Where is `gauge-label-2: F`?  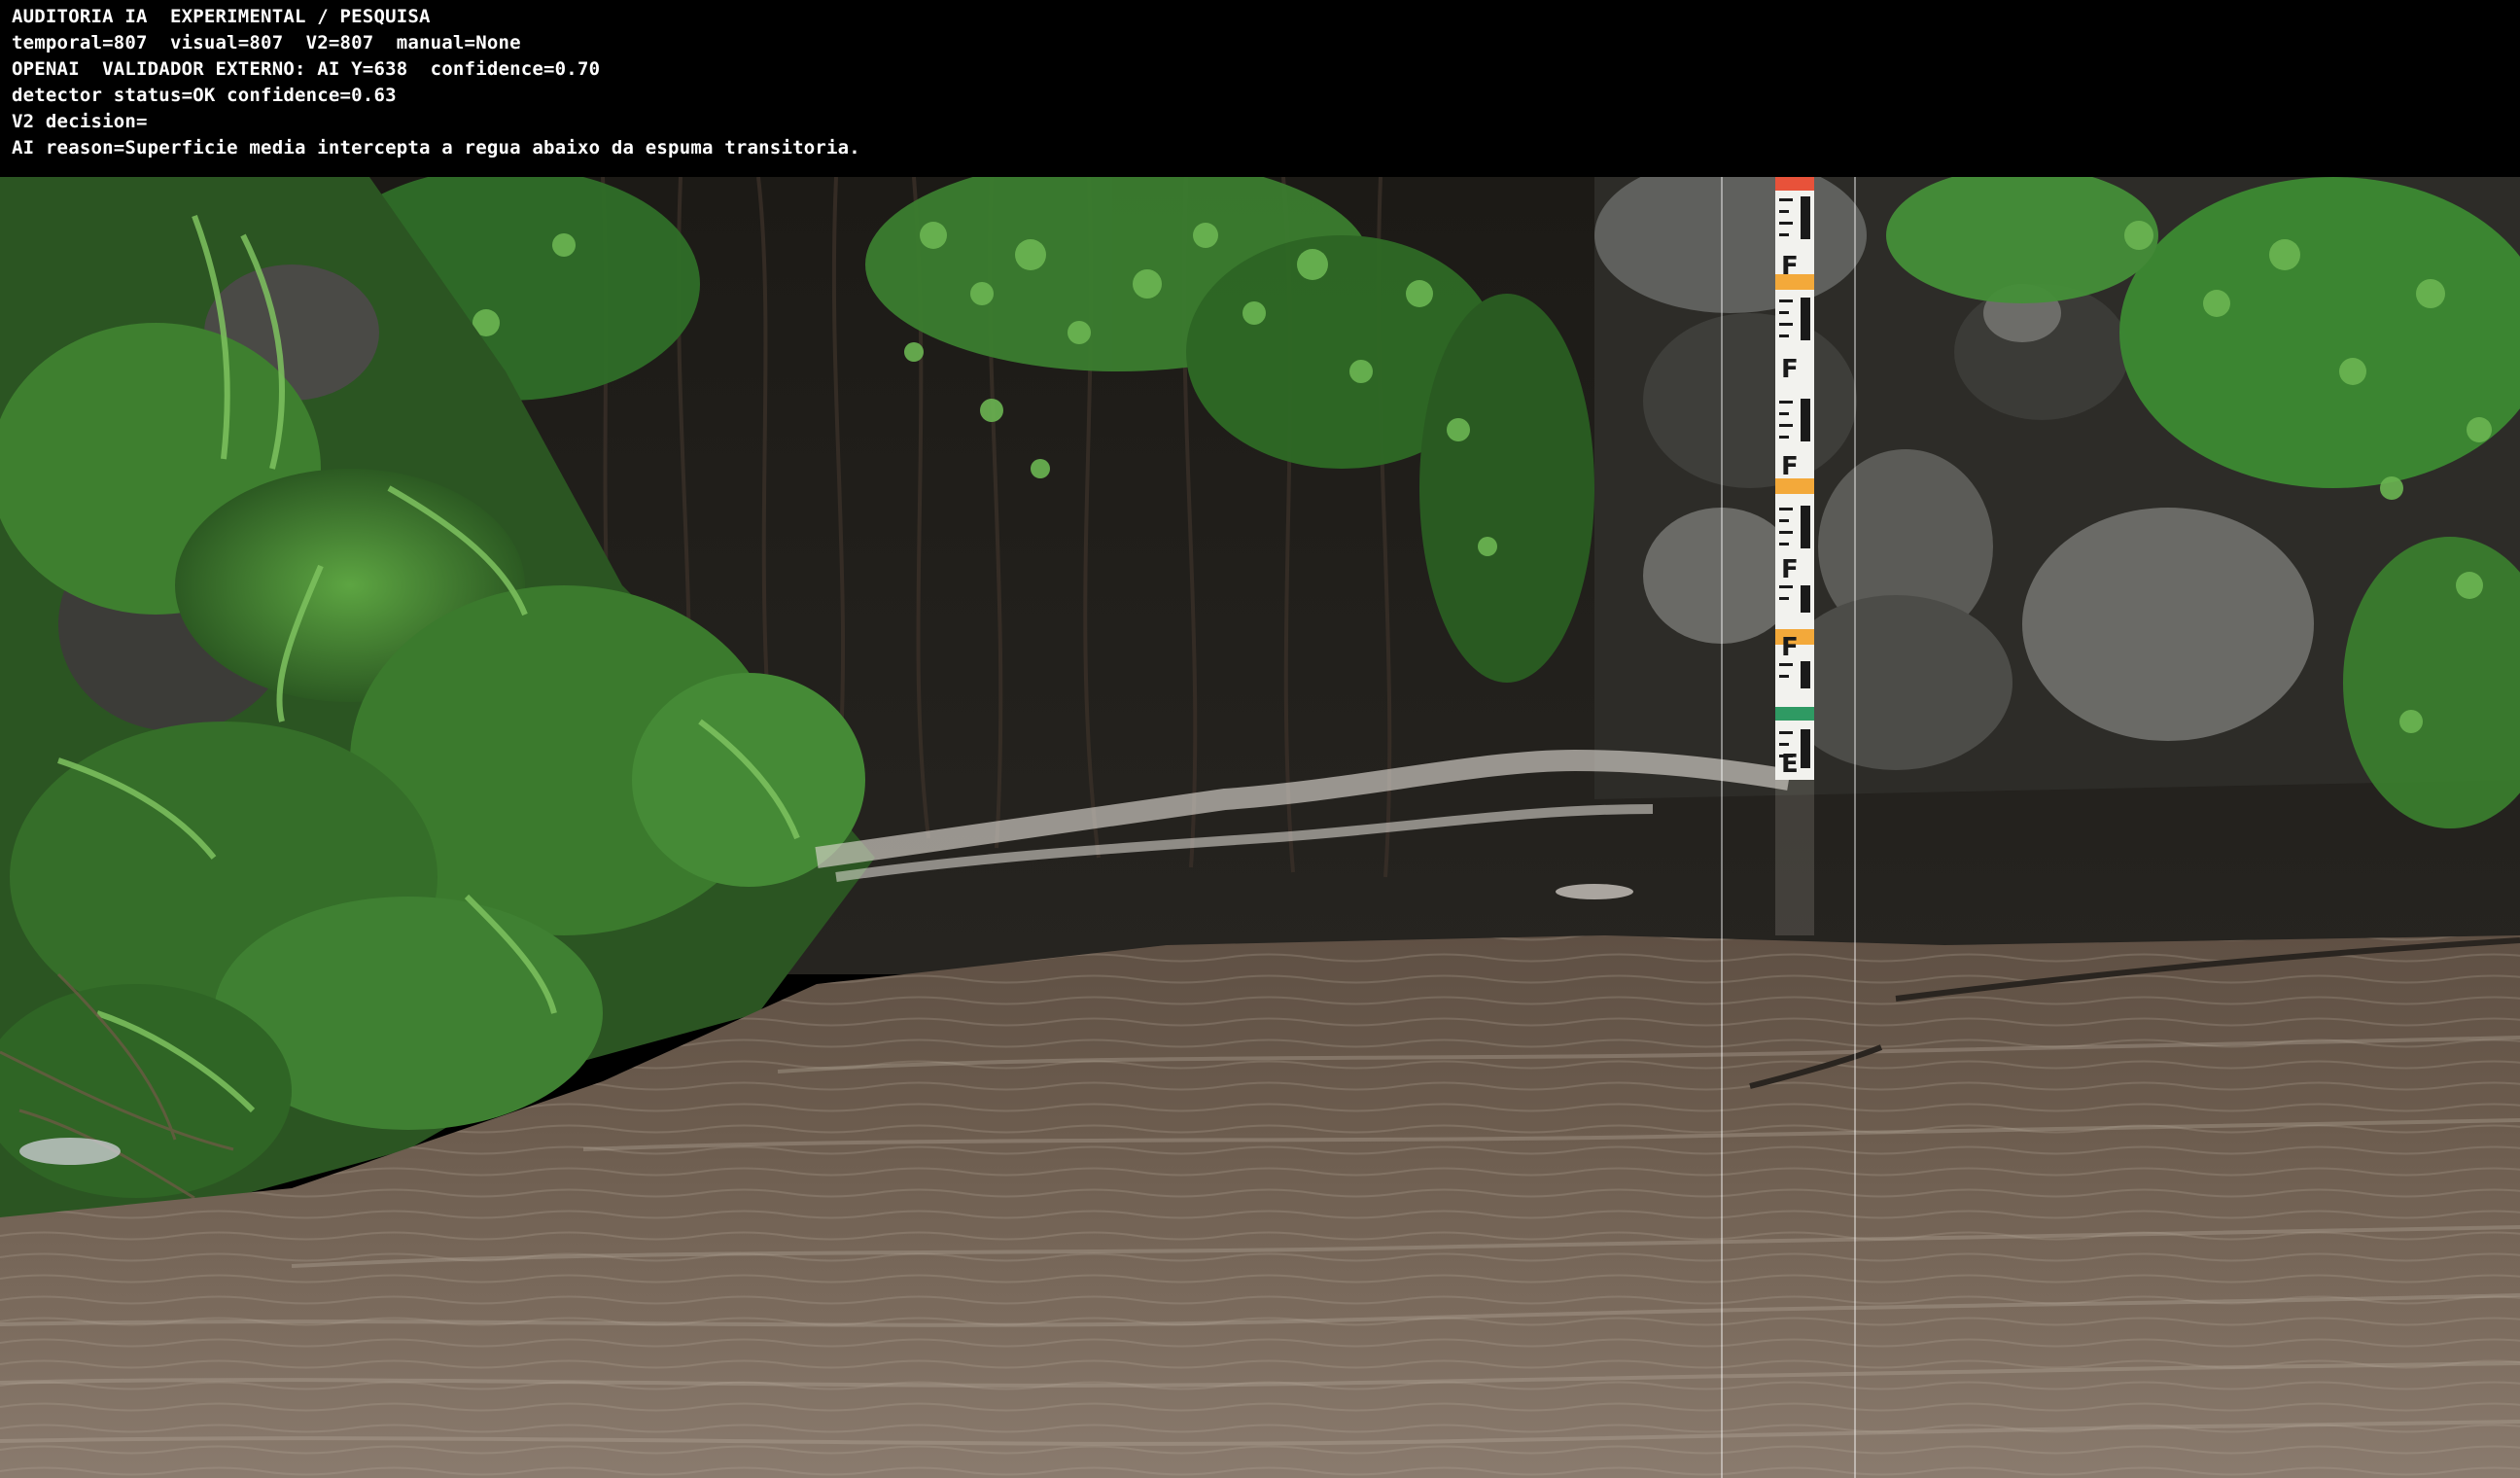 gauge-label-2: F is located at coordinates (1790, 369).